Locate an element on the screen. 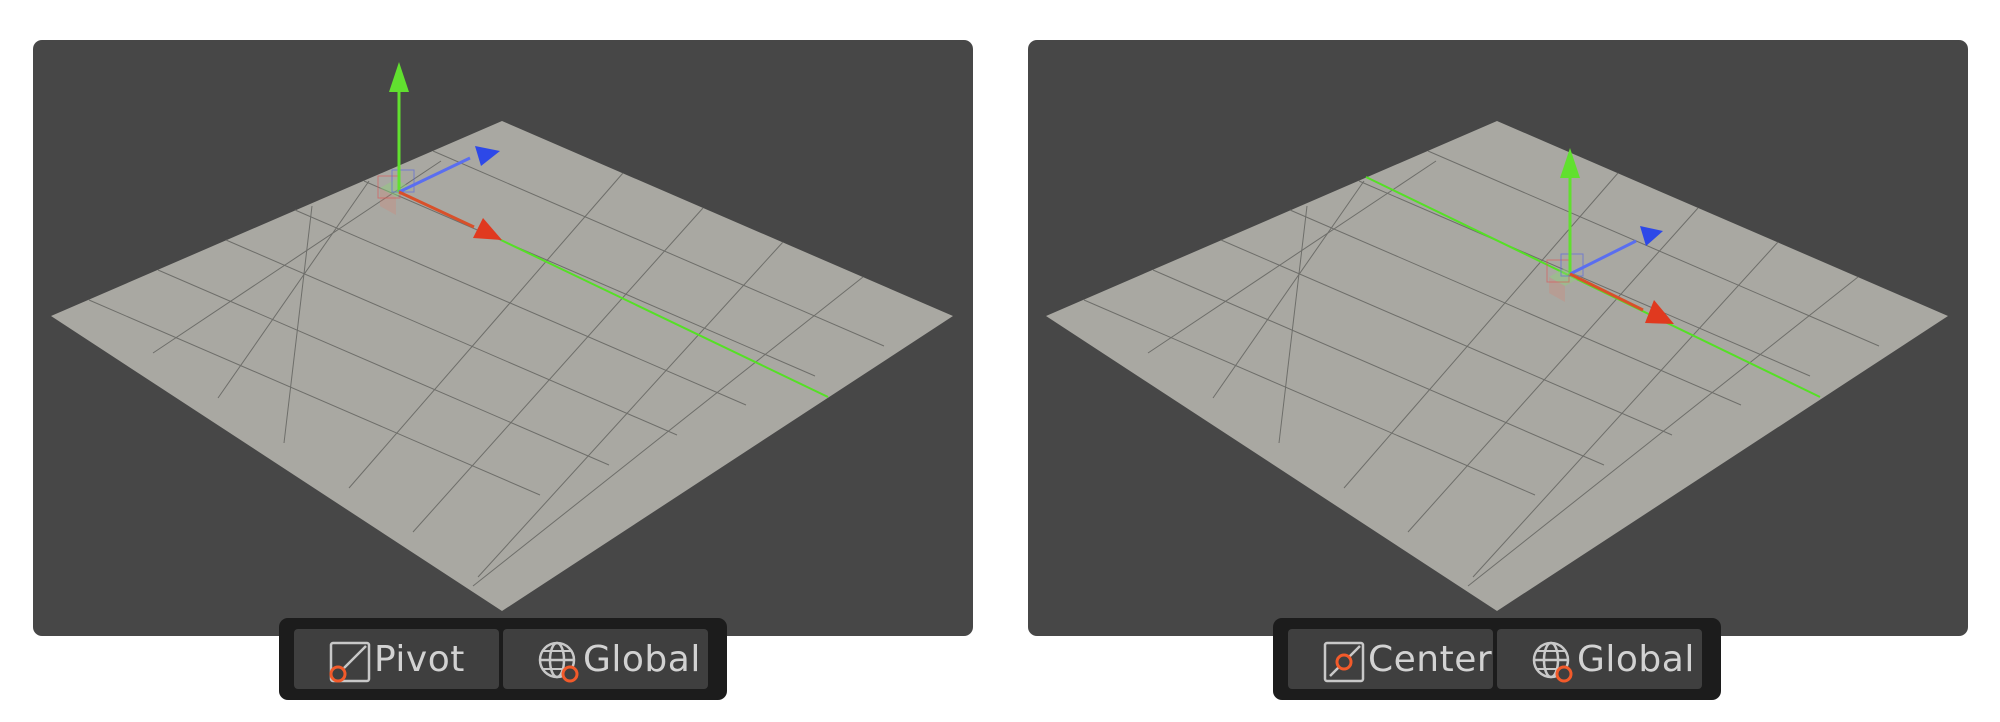 This screenshot has width=2000, height=722. pivot-icon is located at coordinates (350, 662).